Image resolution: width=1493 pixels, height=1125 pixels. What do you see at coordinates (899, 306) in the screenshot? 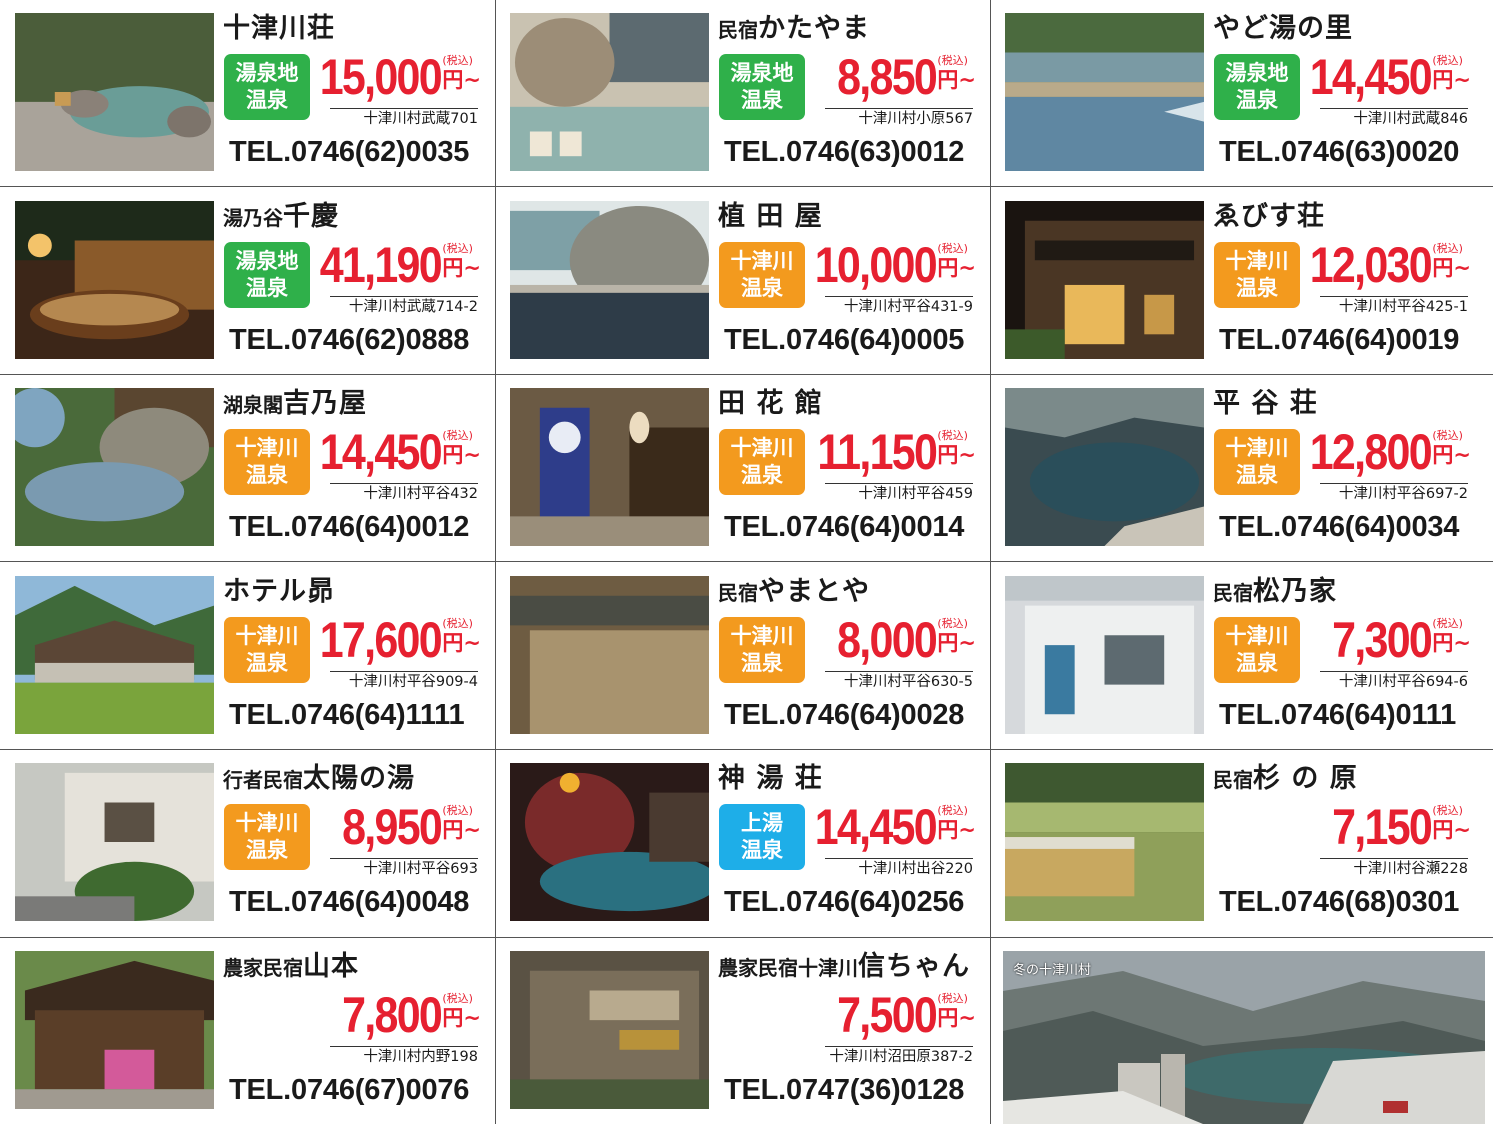
I see `address: 十津川村平谷431-9` at bounding box center [899, 306].